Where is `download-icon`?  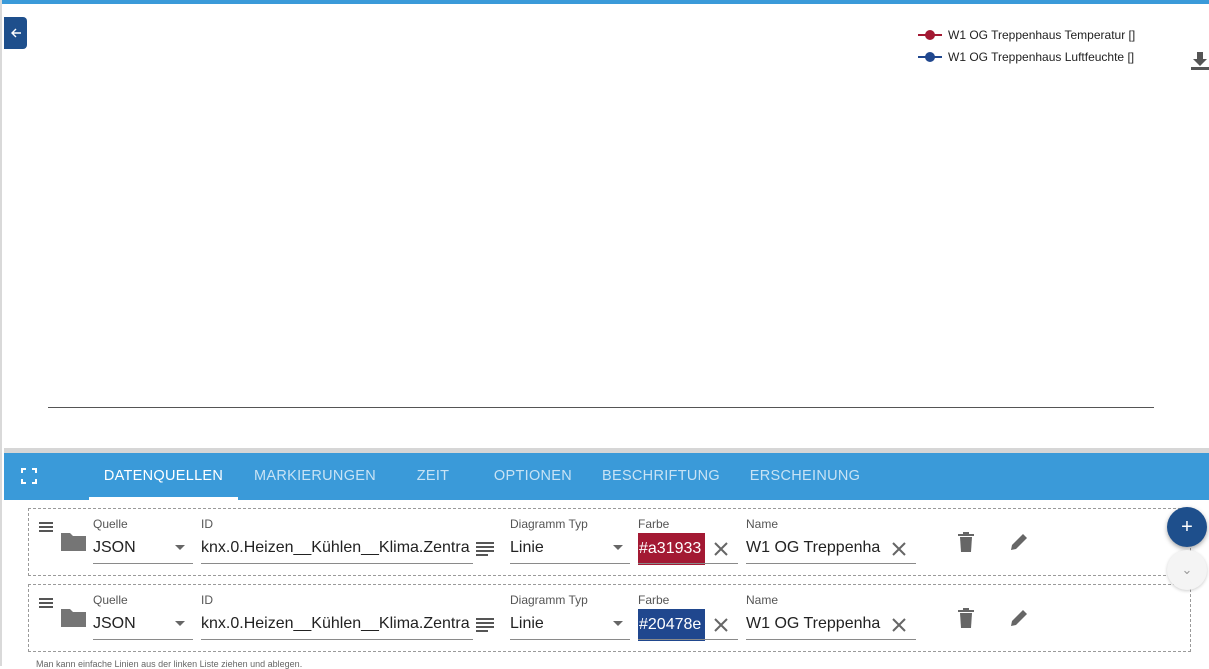 download-icon is located at coordinates (1199, 61).